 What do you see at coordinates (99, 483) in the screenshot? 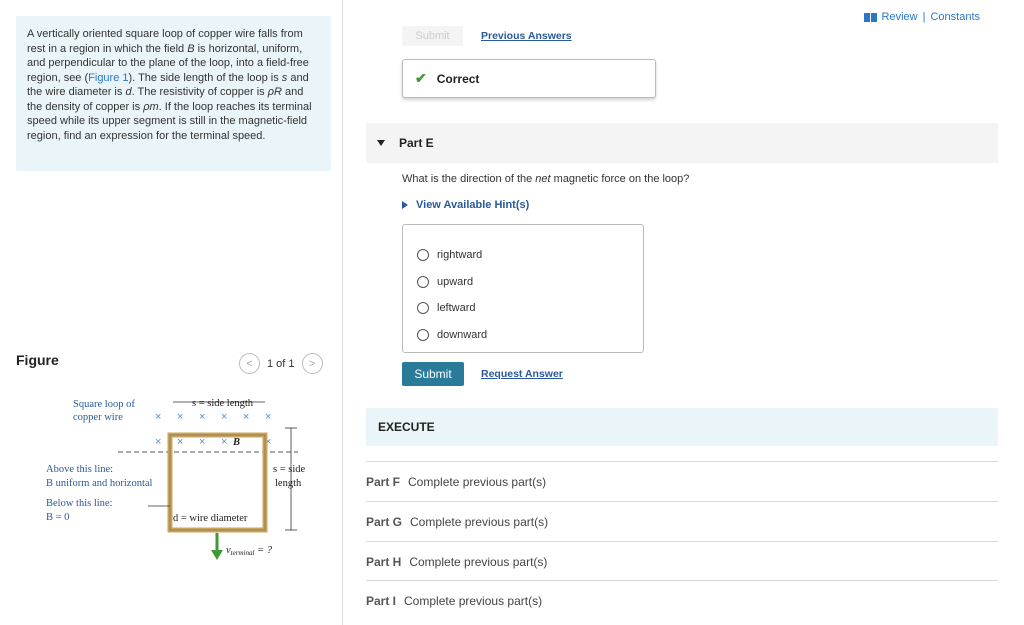
I see `above-line-desc: B uniform and horizontal` at bounding box center [99, 483].